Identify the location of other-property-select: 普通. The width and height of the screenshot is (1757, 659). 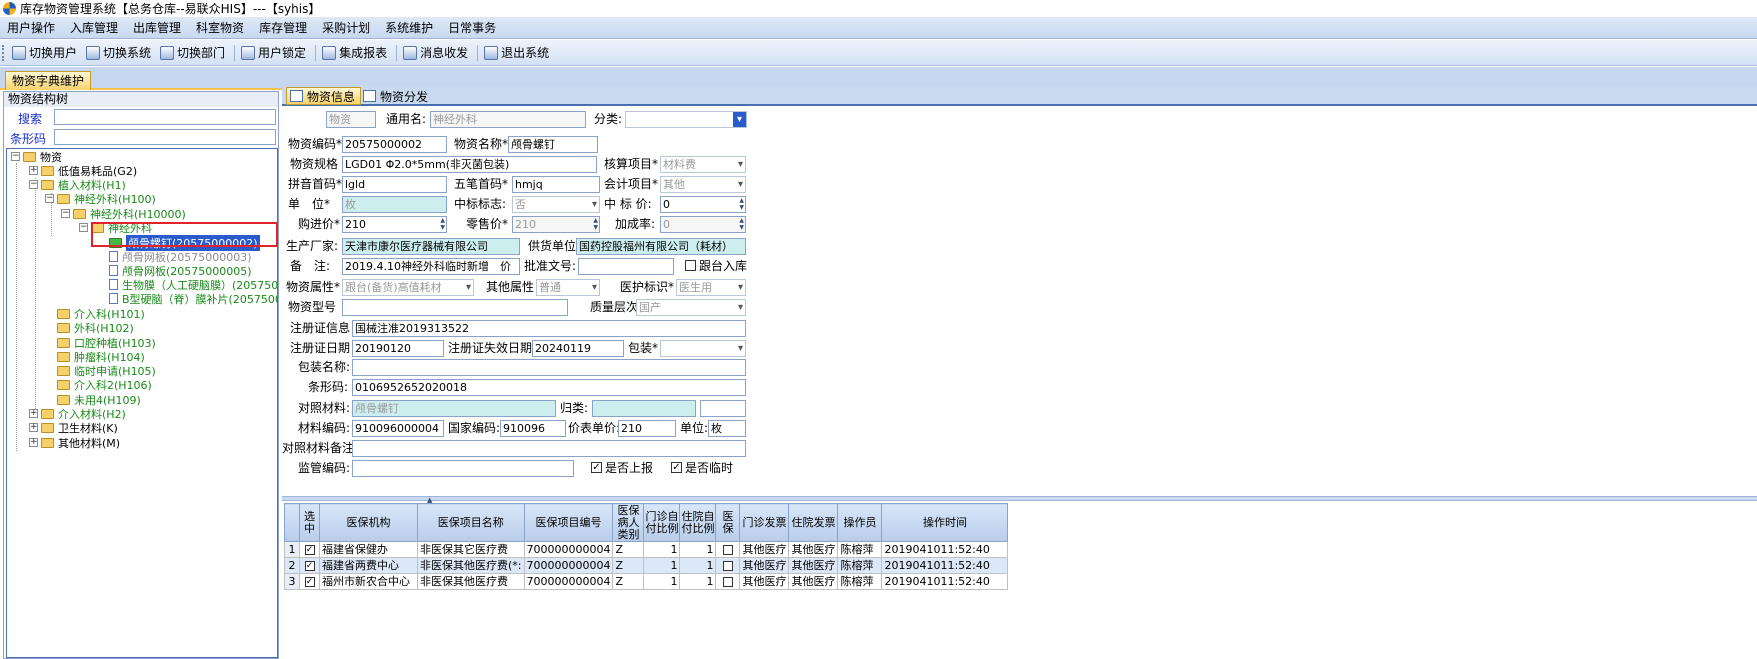
(568, 287).